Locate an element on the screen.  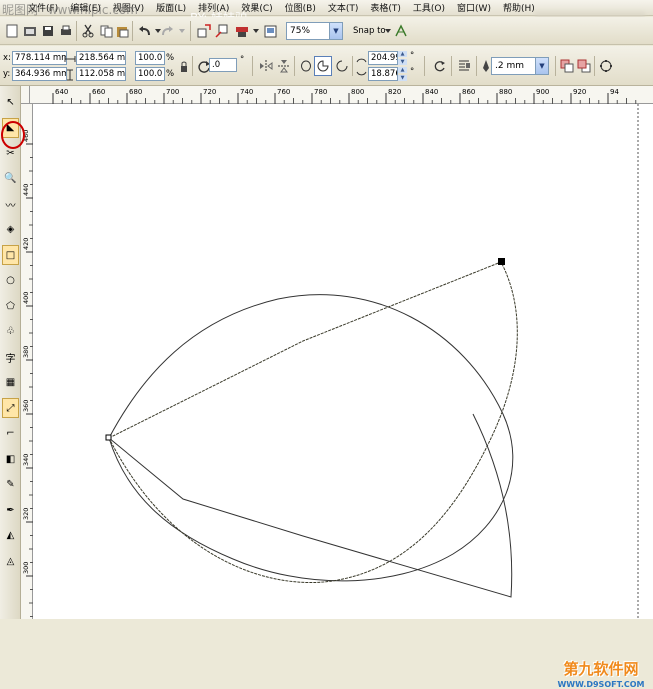
lock-ratio-icon is located at coordinates (184, 67).